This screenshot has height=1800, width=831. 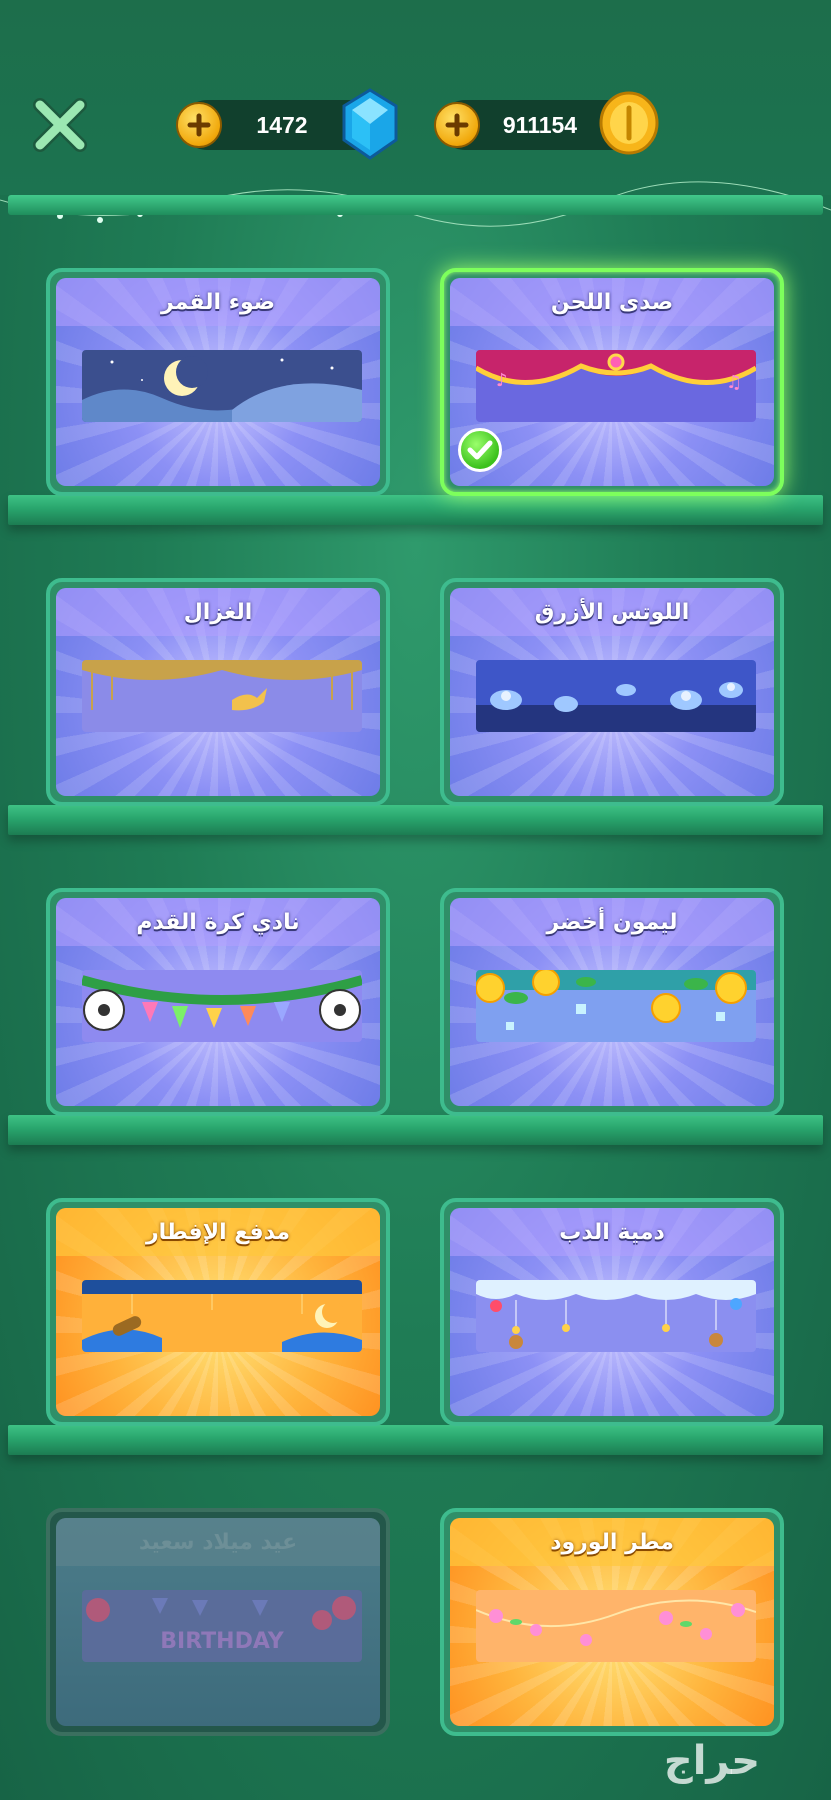 I want to click on gem-counter: 1472, so click(x=287, y=124).